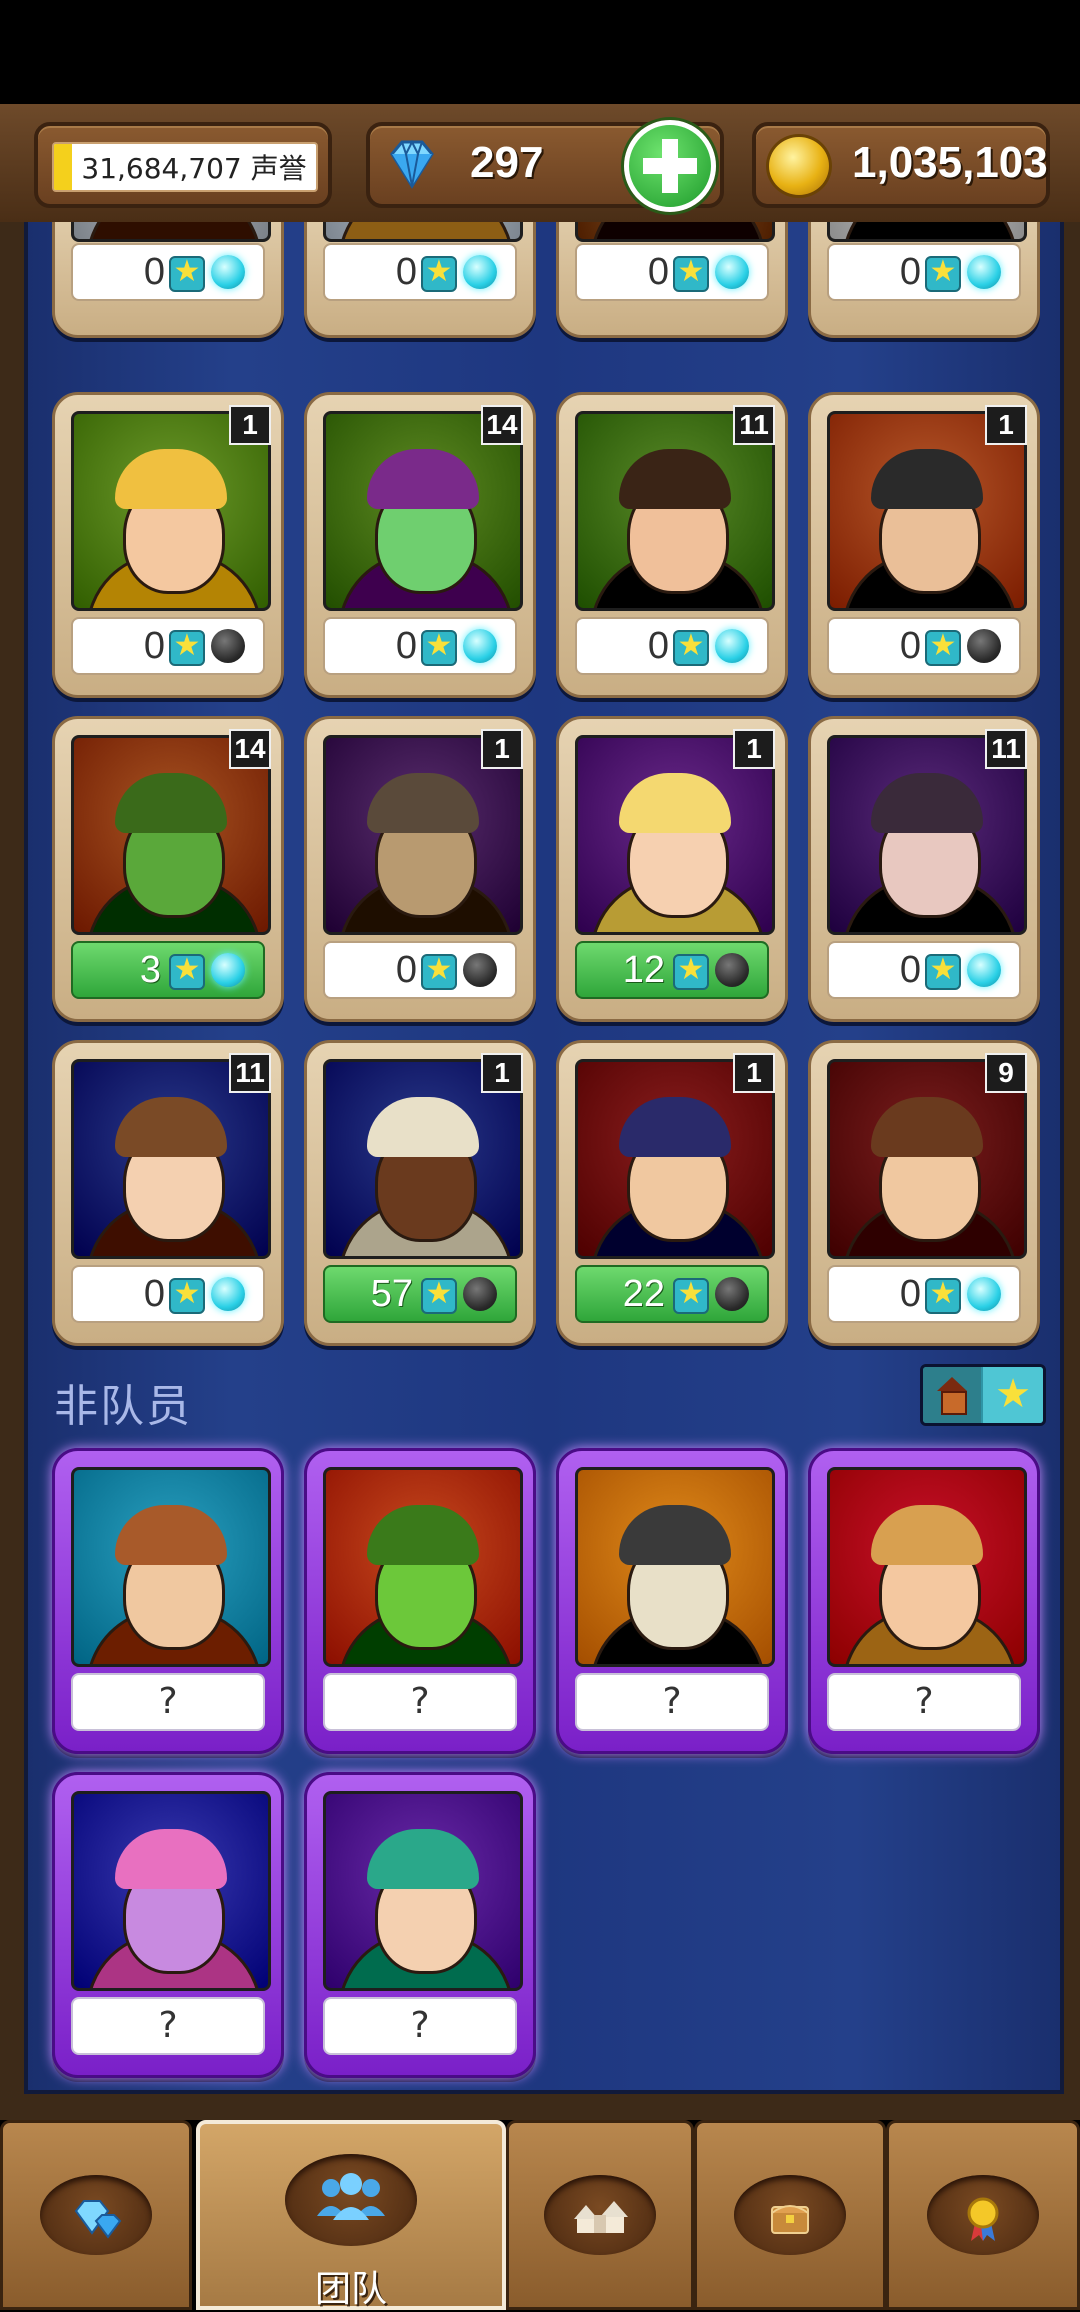 The height and width of the screenshot is (2312, 1080). I want to click on star-sort-icon: ★, so click(1013, 1395).